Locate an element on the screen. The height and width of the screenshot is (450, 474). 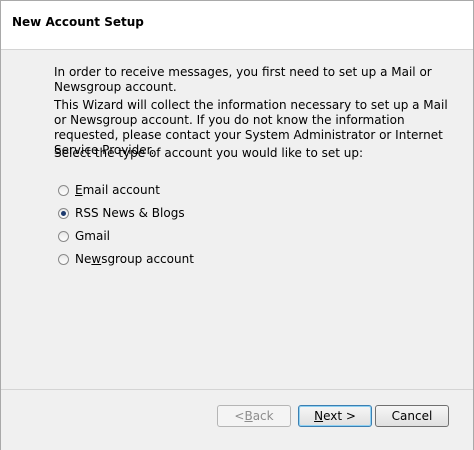
radio-rss-news-blogs: RSS News & Blogs is located at coordinates (121, 213).